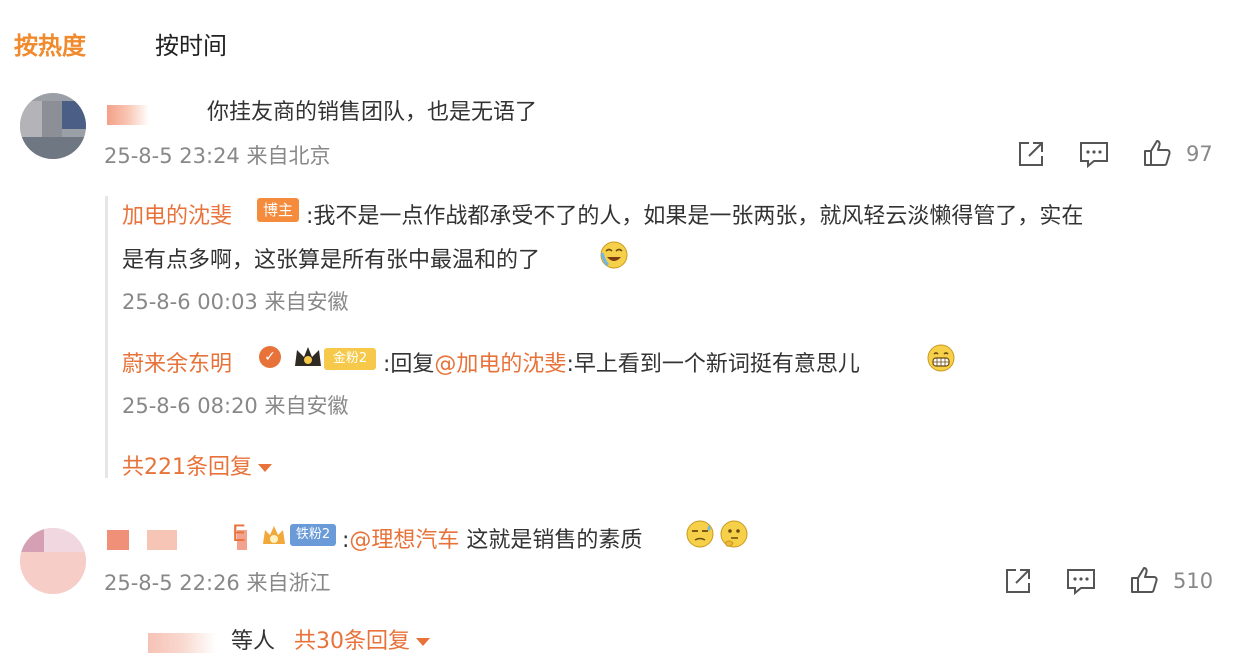 The width and height of the screenshot is (1252, 672). I want to click on comment-text: :@理想汽车 这就是销售的素质, so click(492, 538).